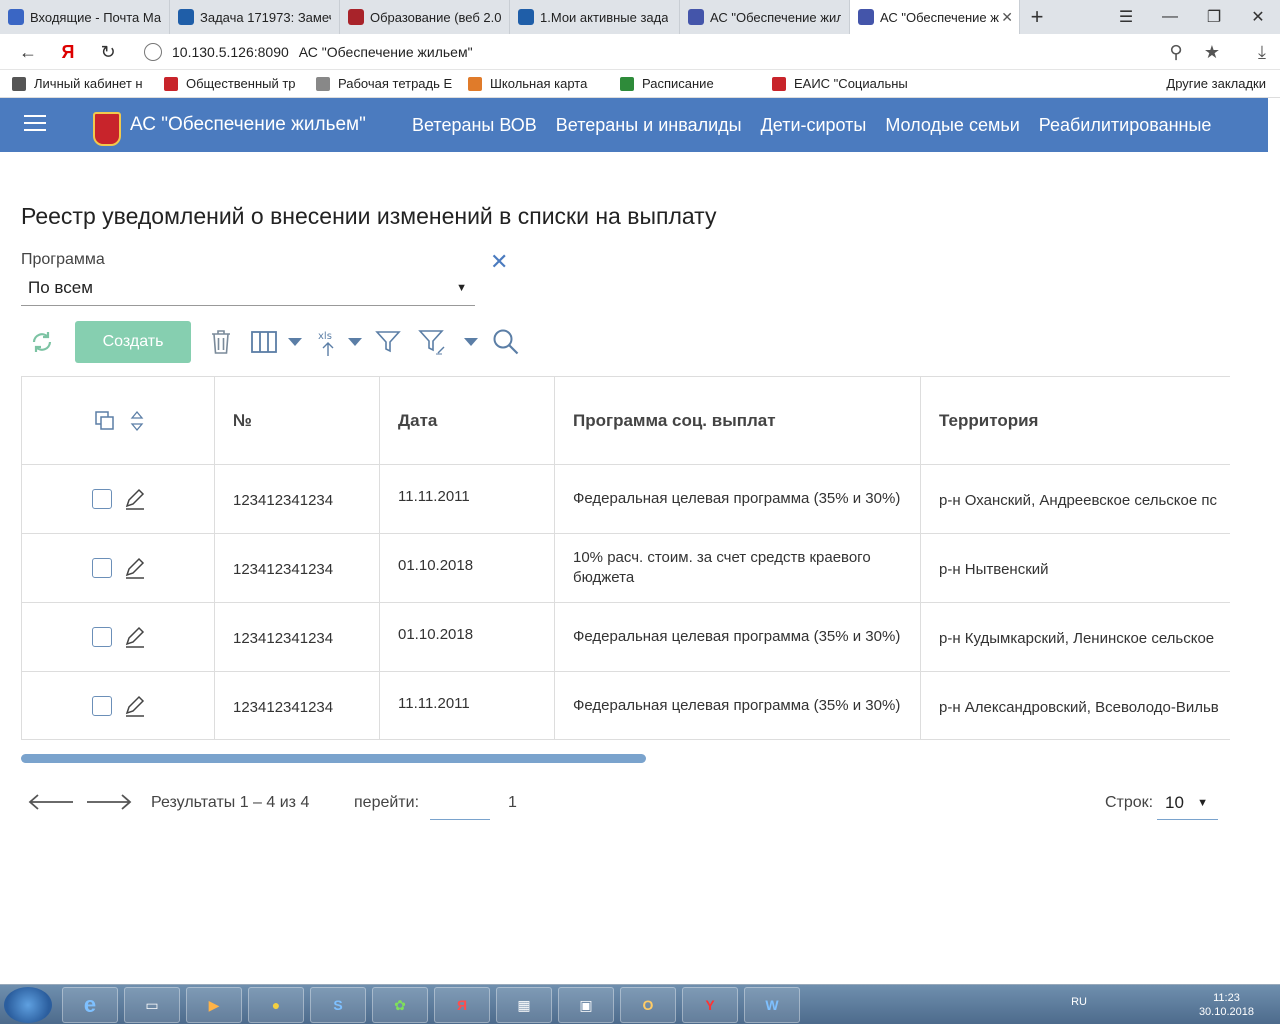 The image size is (1280, 1025). I want to click on header-actions-cell, so click(118, 421).